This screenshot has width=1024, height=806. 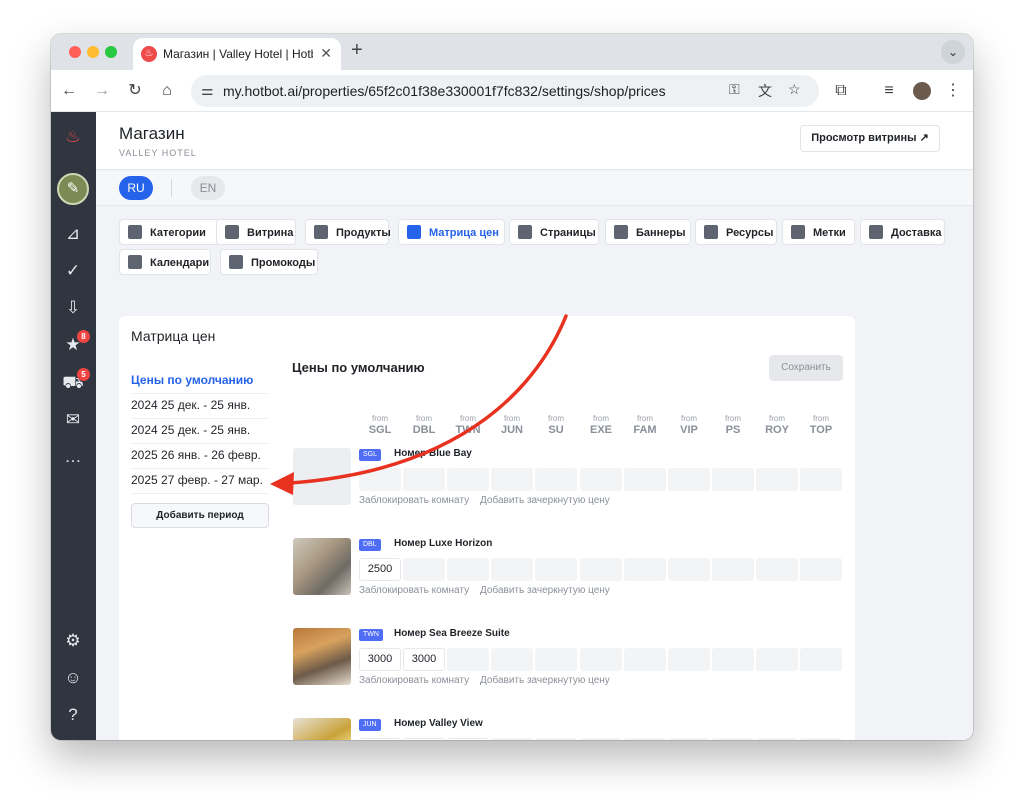 What do you see at coordinates (889, 91) in the screenshot?
I see `media-queue-icon: ≡` at bounding box center [889, 91].